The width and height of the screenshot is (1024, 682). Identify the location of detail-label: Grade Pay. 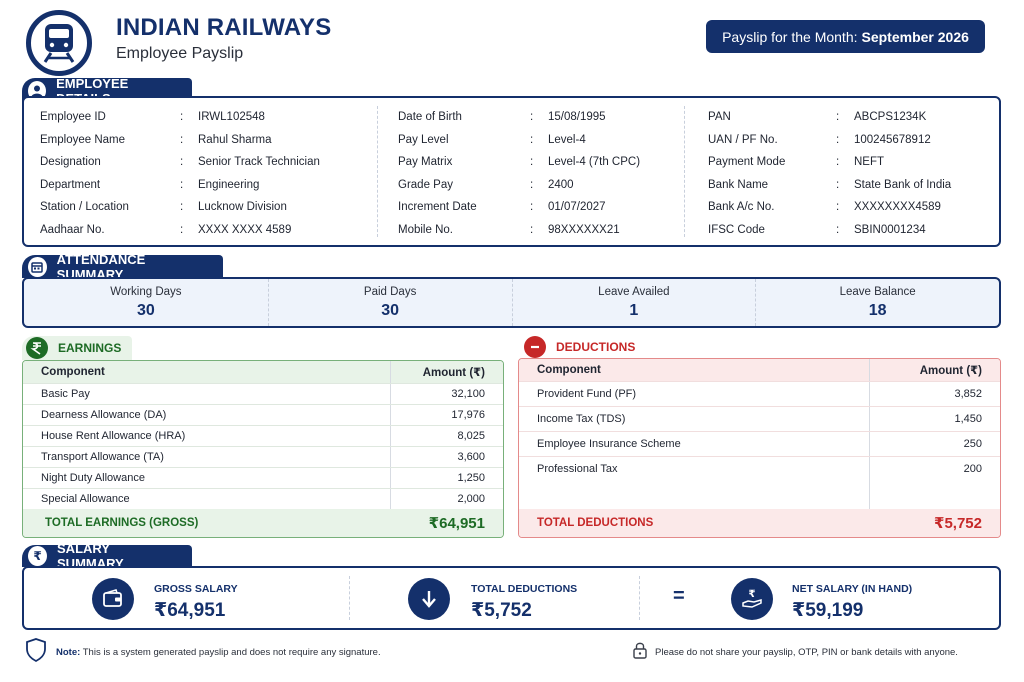
(425, 184).